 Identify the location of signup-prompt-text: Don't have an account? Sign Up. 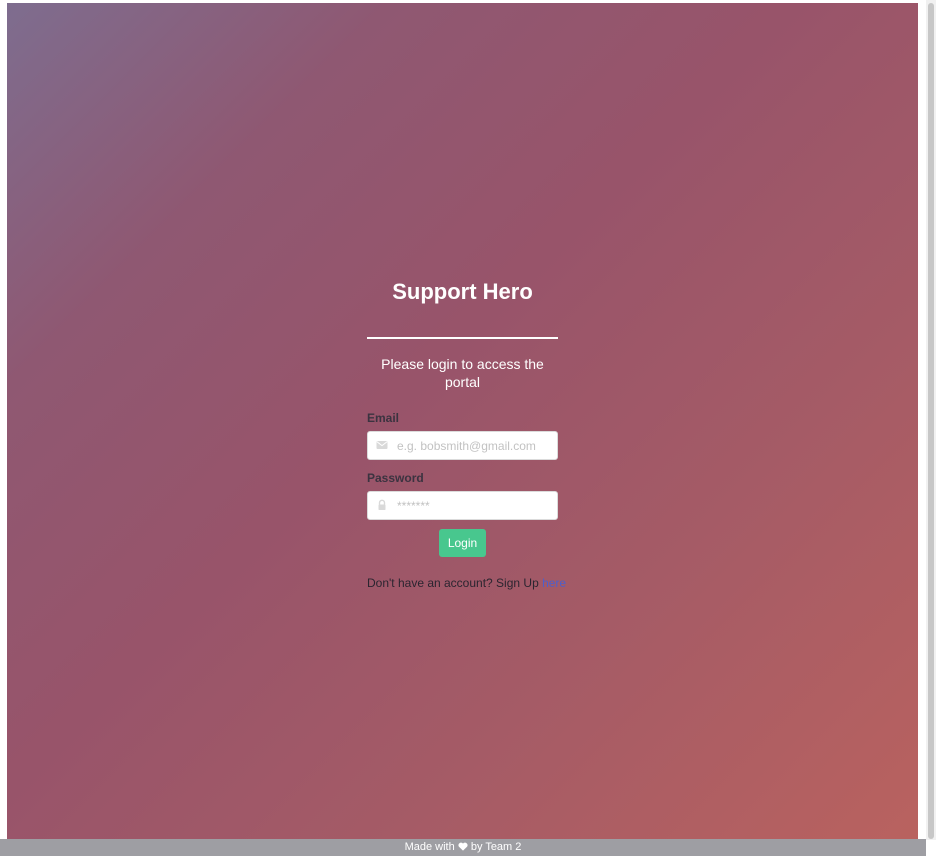
(455, 583).